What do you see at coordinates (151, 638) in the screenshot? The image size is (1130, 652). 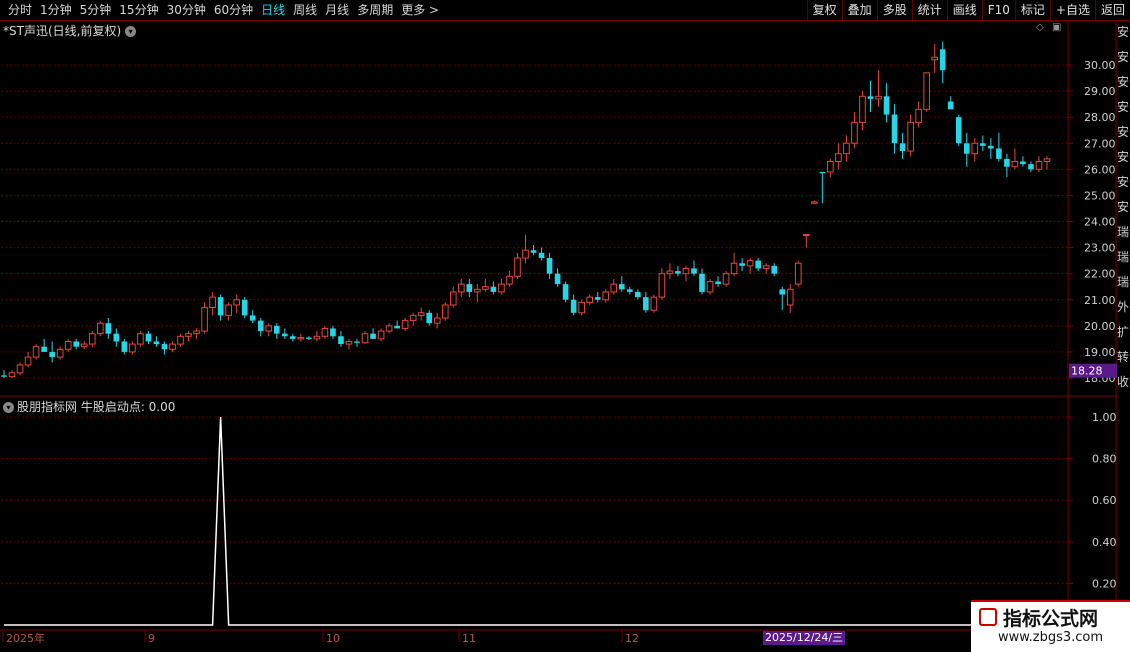 I see `time-axis-label: 9` at bounding box center [151, 638].